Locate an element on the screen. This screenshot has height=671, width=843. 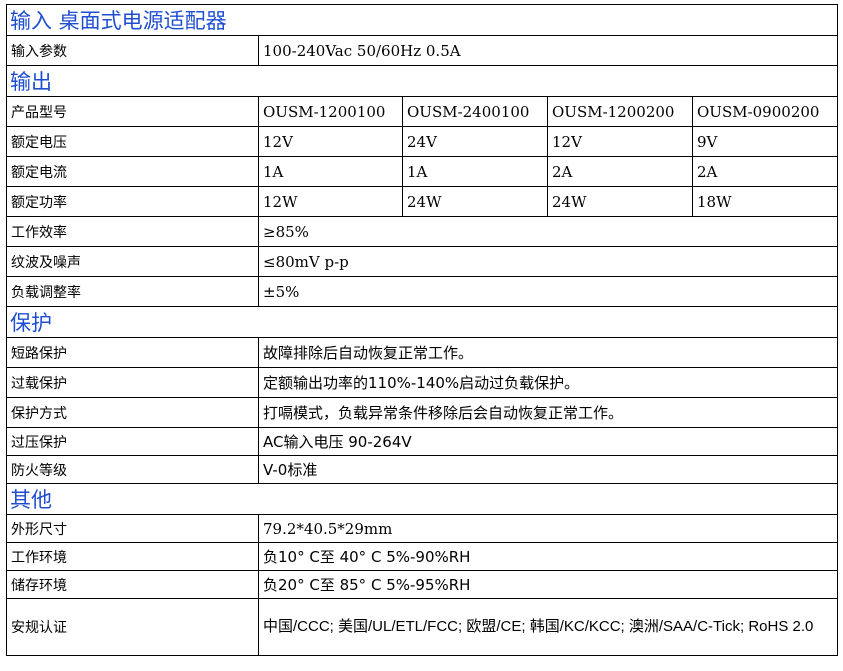
section-heading-input: 输入 桌面式电源适配器 is located at coordinates (422, 20).